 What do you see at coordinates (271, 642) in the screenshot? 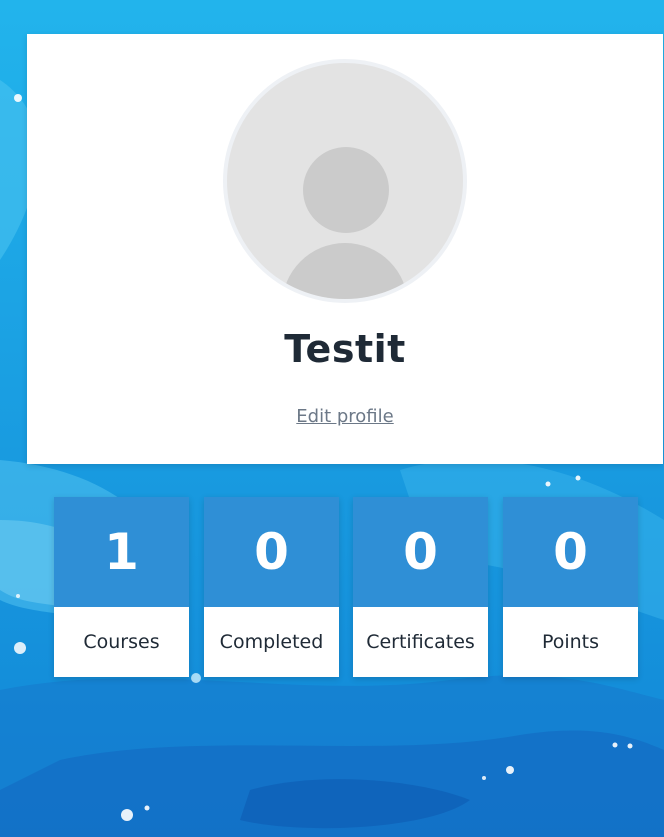
I see `stat-label: Completed` at bounding box center [271, 642].